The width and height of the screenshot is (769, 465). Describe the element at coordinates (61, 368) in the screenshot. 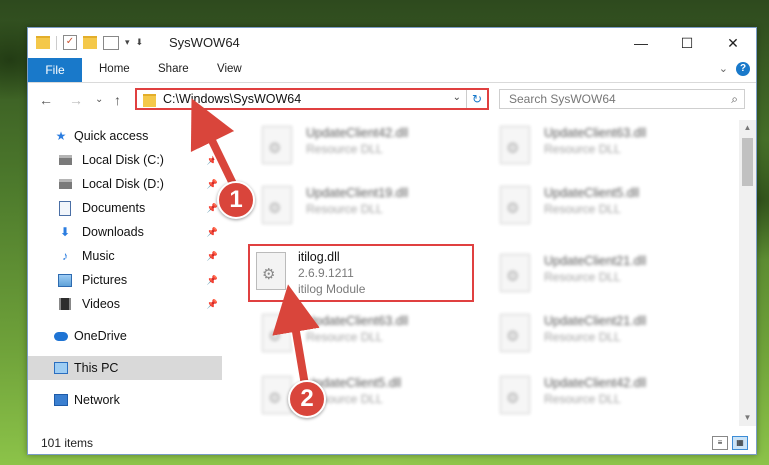

I see `computer-icon` at that location.